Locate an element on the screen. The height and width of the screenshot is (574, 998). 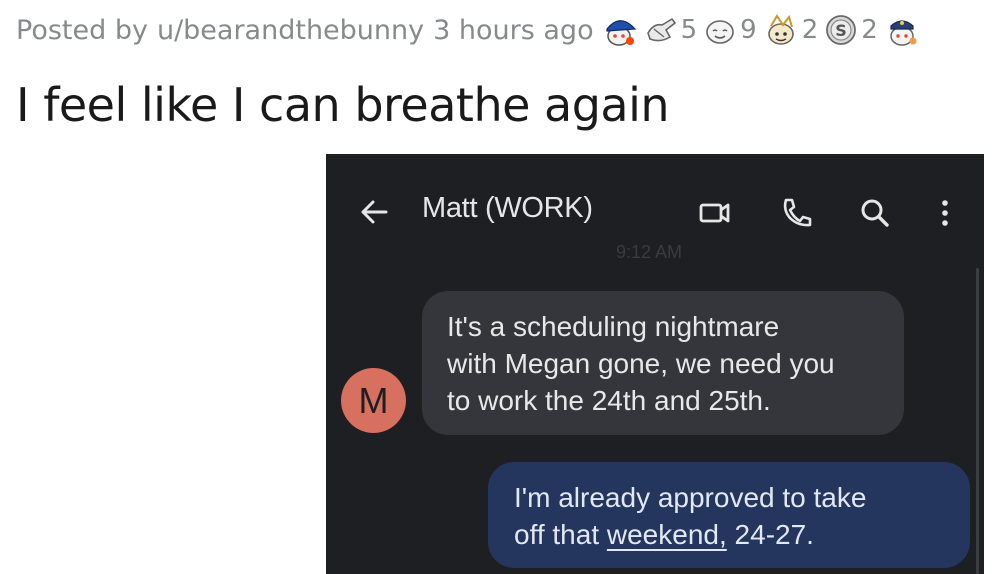
scrollbar is located at coordinates (977, 421).